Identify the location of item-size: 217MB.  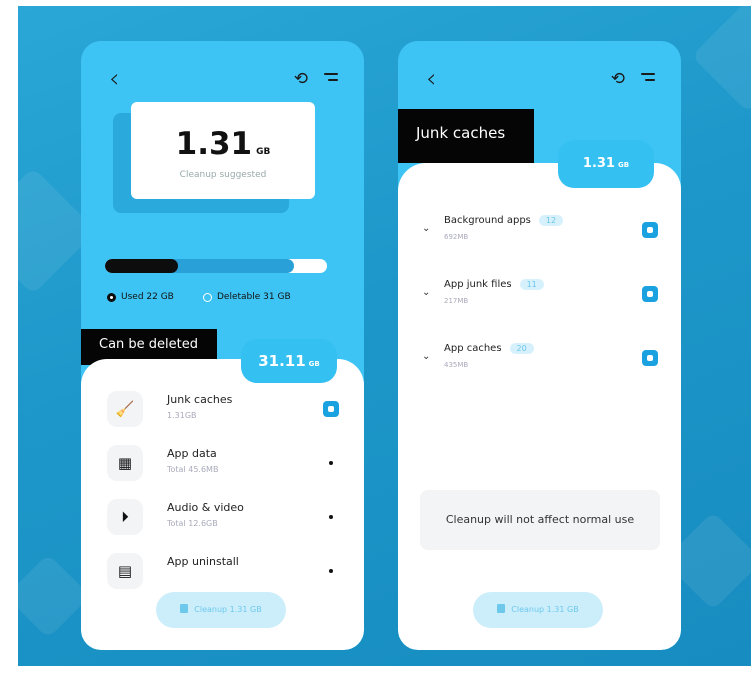
(456, 301).